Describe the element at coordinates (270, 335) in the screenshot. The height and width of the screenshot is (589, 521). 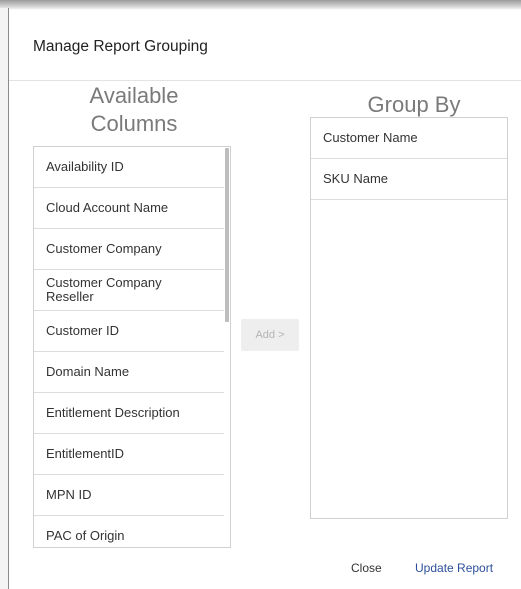
I see `add-column-button: Add >` at that location.